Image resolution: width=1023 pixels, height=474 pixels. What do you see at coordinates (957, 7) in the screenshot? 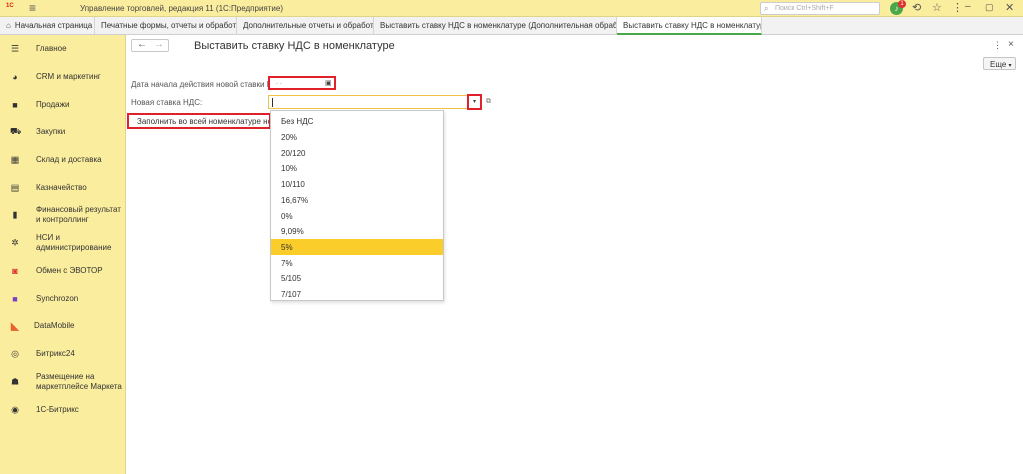
I see `menu-icon: ⋮` at bounding box center [957, 7].